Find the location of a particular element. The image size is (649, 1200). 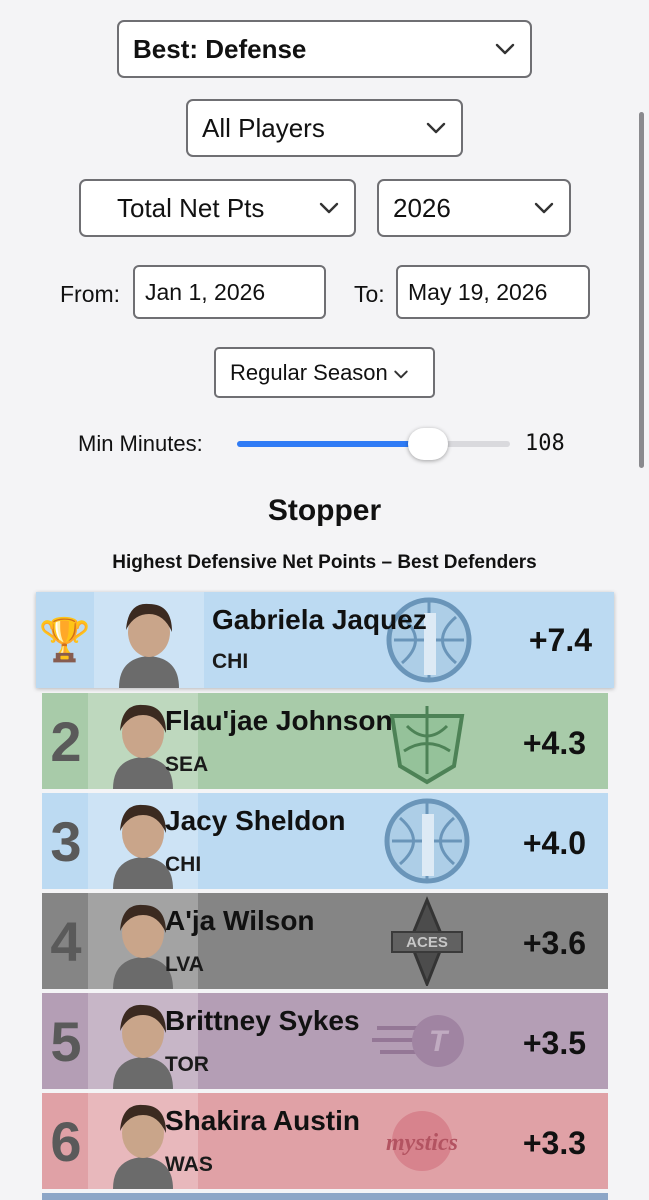

rank-number: 3 is located at coordinates (66, 841).